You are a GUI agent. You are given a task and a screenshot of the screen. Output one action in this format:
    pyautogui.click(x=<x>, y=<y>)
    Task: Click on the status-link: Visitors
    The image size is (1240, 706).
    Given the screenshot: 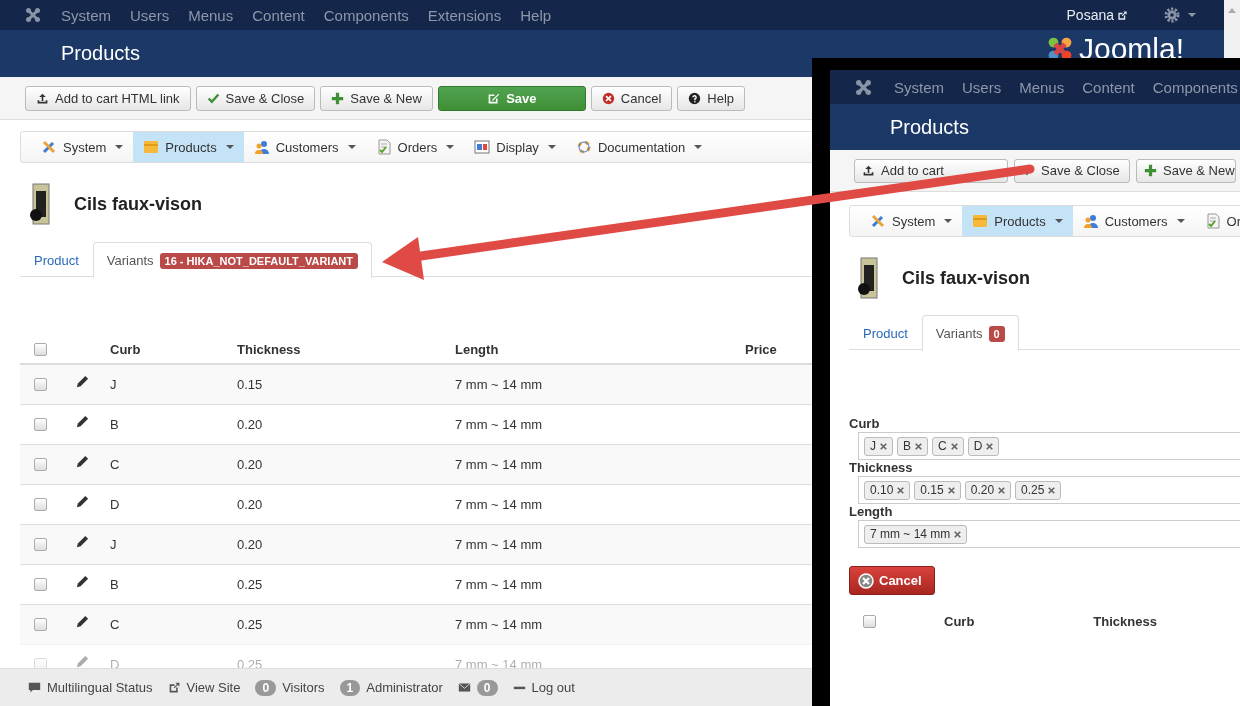 What is the action you would take?
    pyautogui.click(x=303, y=687)
    